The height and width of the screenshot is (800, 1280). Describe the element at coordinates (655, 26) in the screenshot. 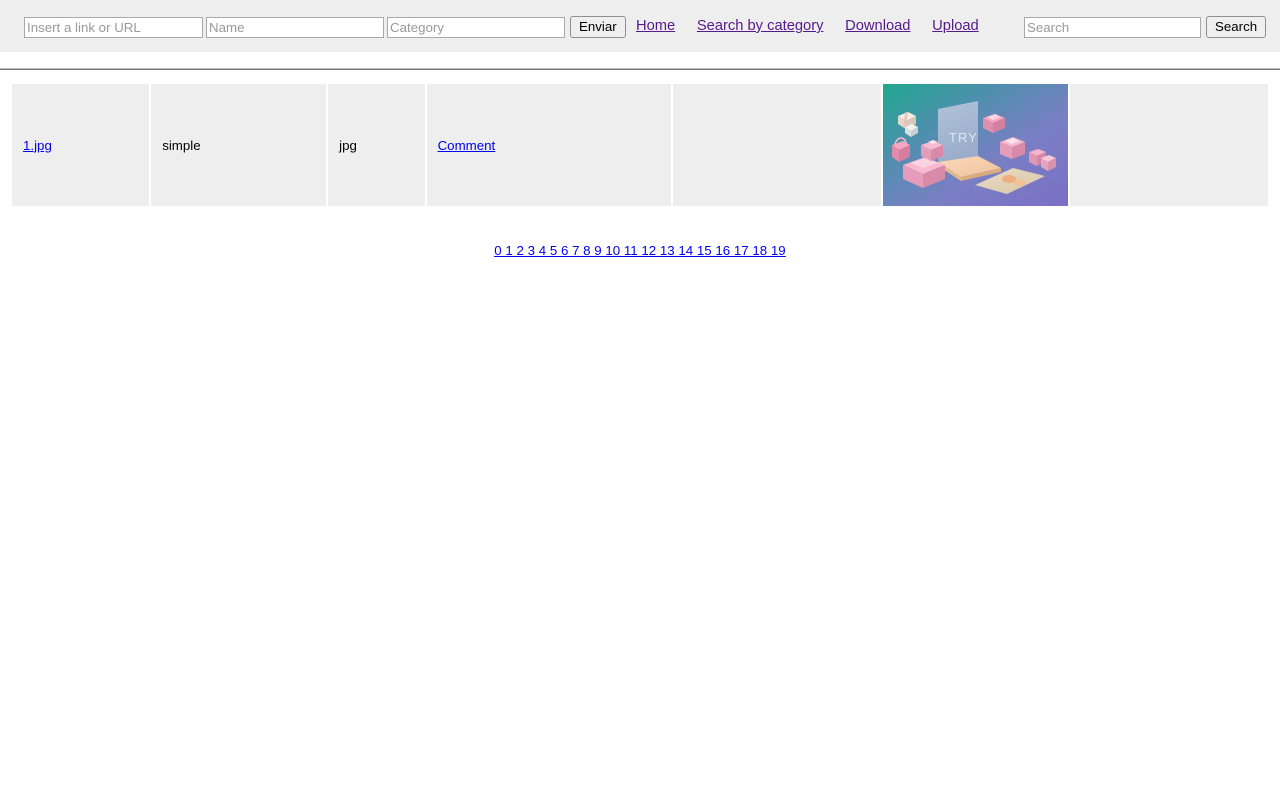

I see `nav-link-home: Home` at that location.